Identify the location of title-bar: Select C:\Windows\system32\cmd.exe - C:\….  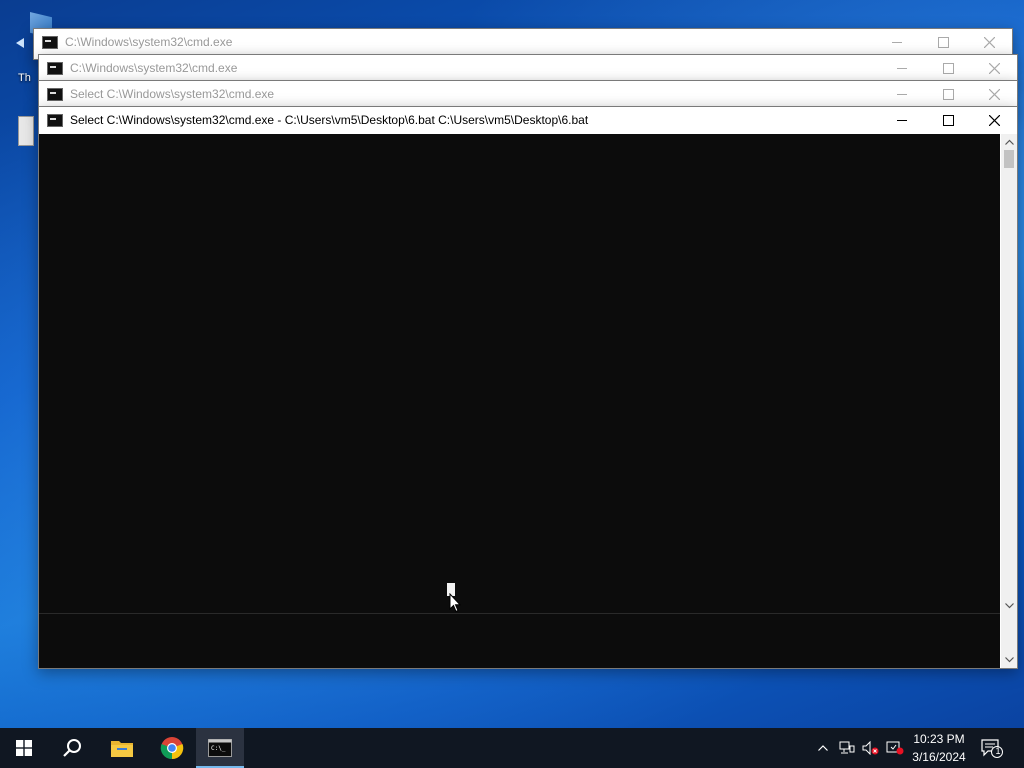
(528, 120).